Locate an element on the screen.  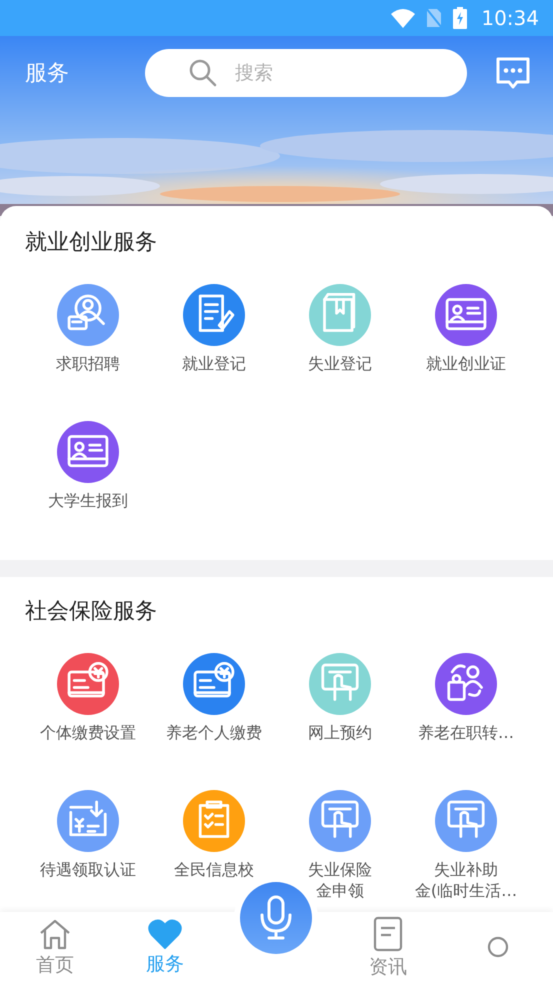
section-title: 社会保险服务 is located at coordinates (91, 612).